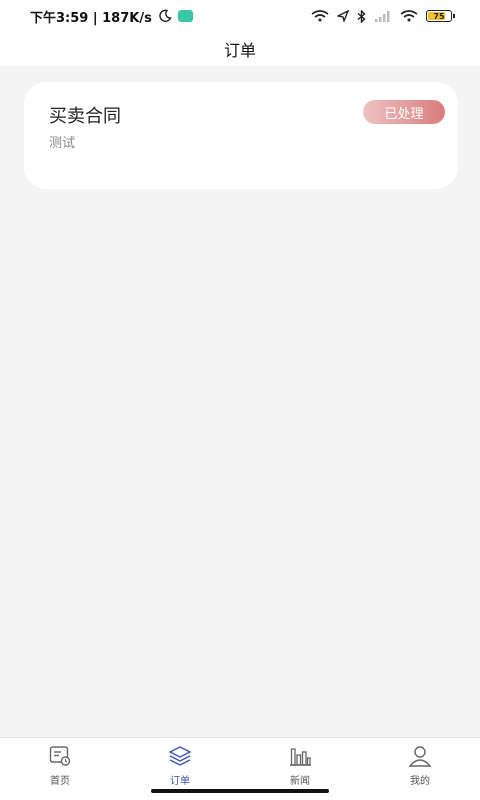 The height and width of the screenshot is (800, 480). What do you see at coordinates (60, 781) in the screenshot?
I see `tab-home-label: 首页` at bounding box center [60, 781].